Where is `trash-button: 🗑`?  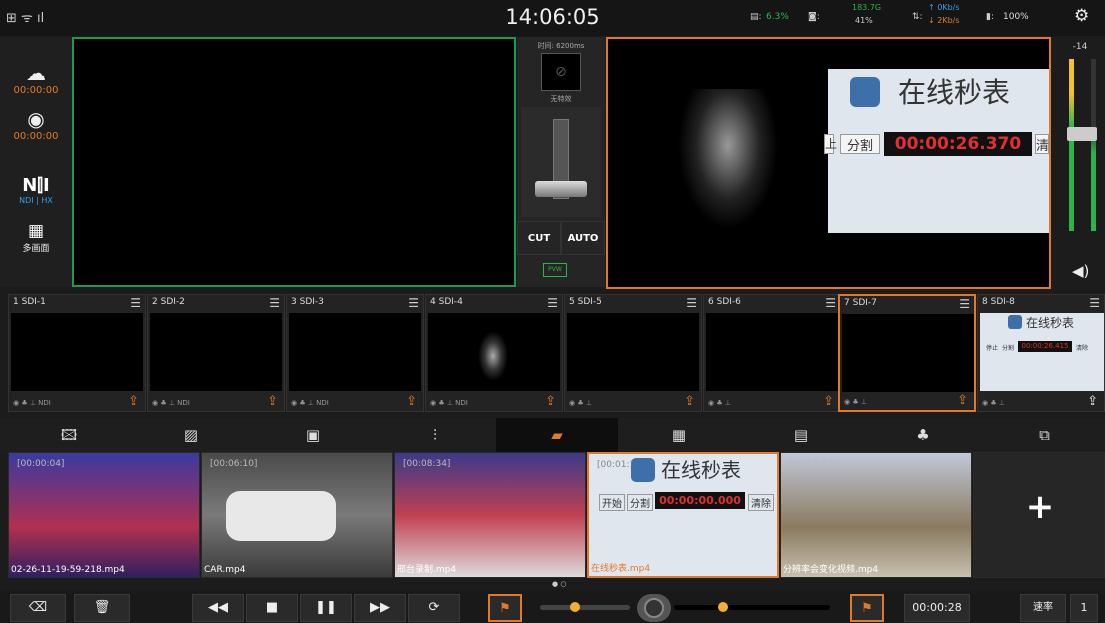 trash-button: 🗑 is located at coordinates (102, 608).